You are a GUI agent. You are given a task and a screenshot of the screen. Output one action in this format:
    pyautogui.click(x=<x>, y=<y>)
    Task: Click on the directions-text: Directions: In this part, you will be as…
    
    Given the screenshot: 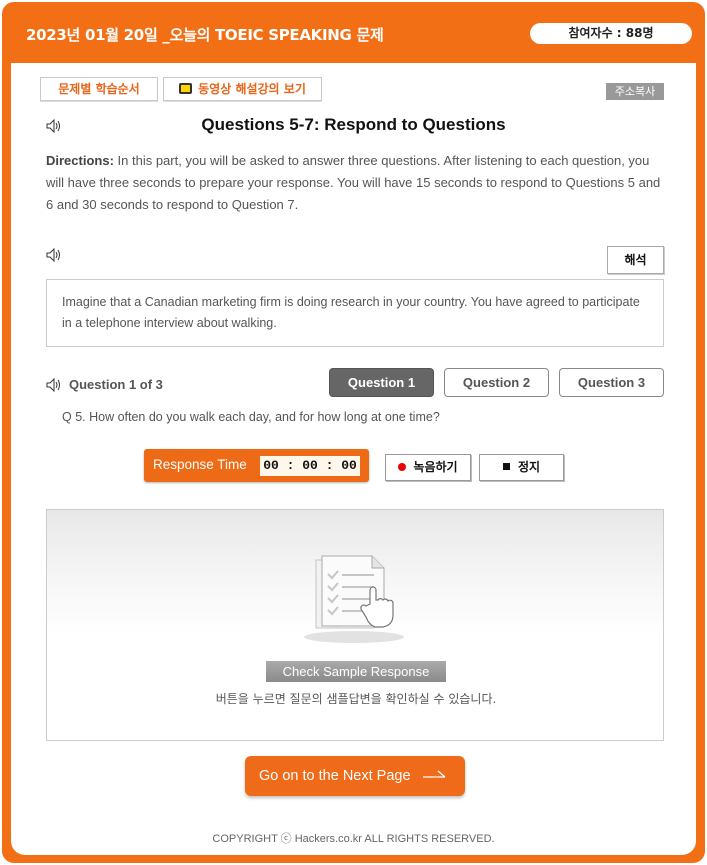 What is the action you would take?
    pyautogui.click(x=357, y=183)
    